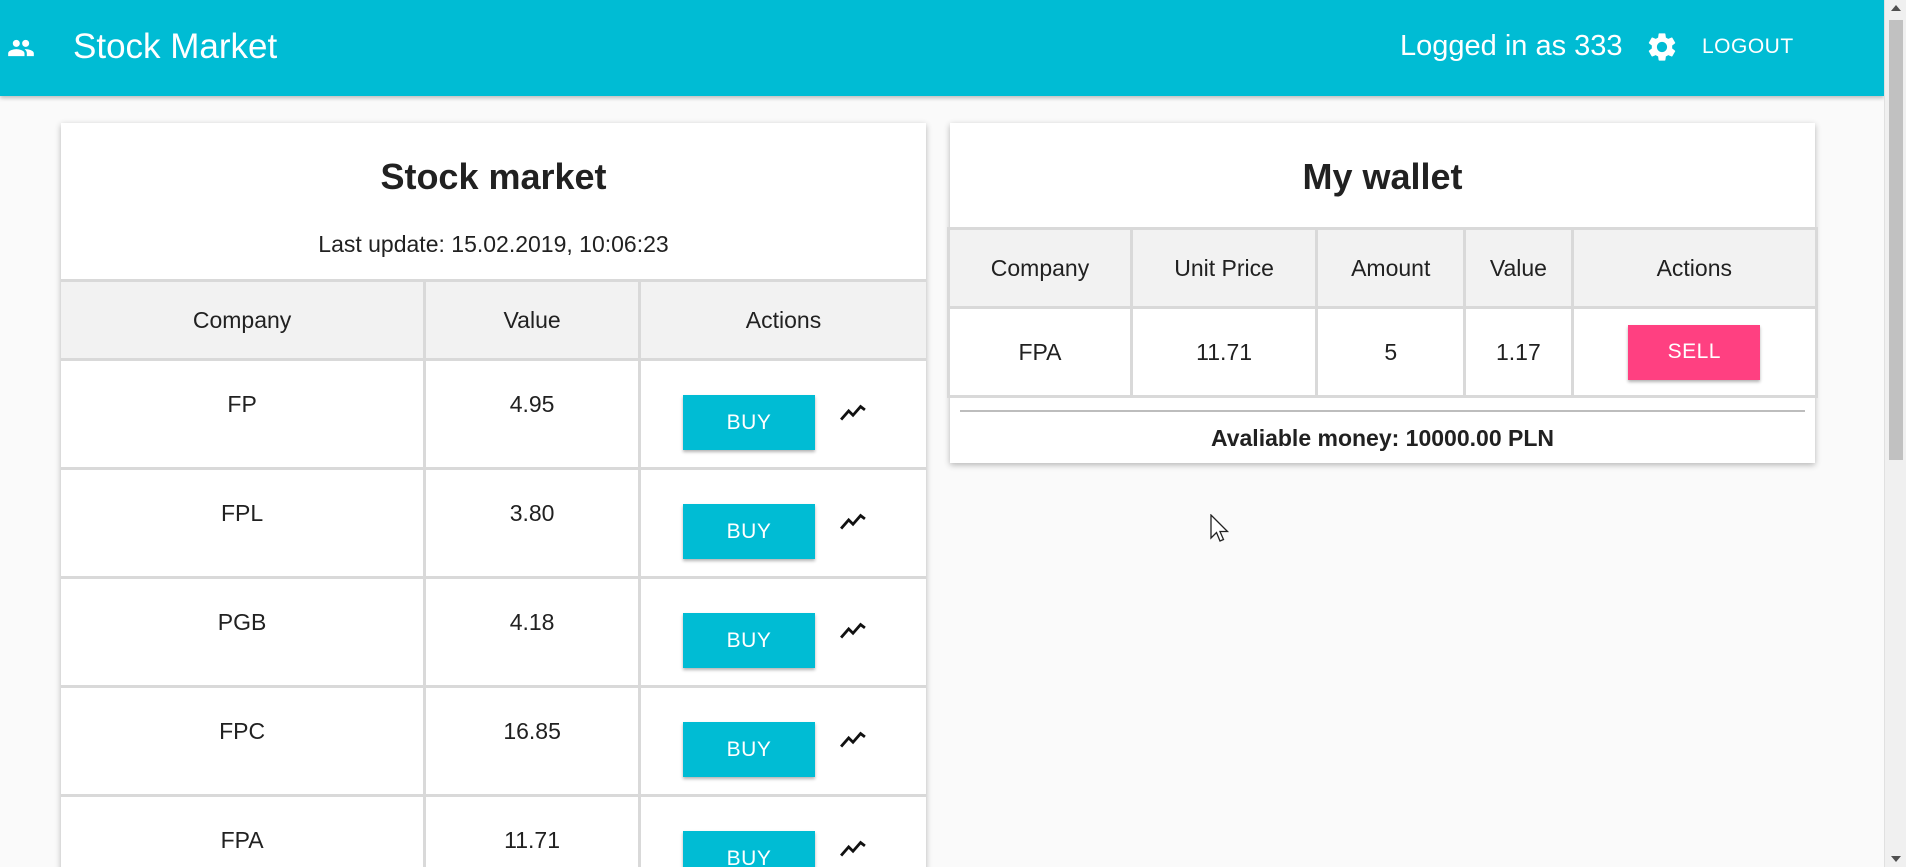  What do you see at coordinates (242, 523) in the screenshot?
I see `company-cell: FPL` at bounding box center [242, 523].